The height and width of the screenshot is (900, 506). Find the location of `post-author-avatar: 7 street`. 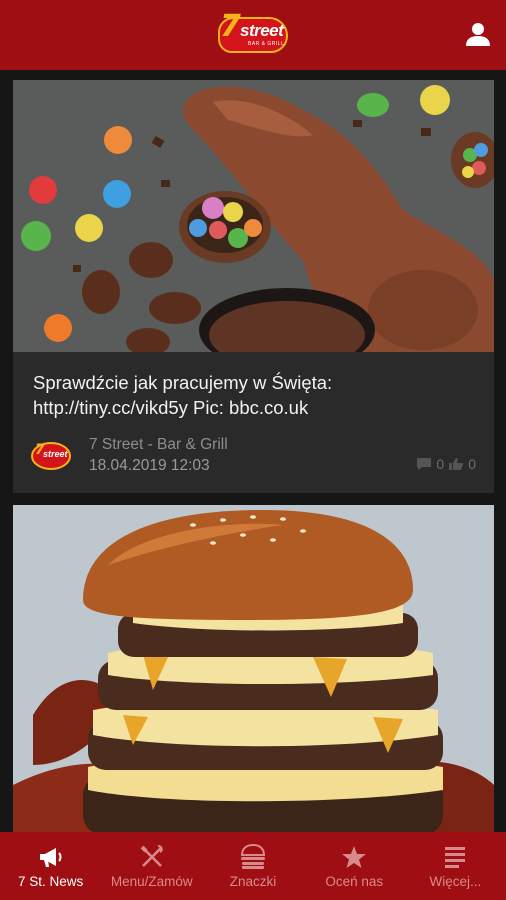

post-author-avatar: 7 street is located at coordinates (51, 455).